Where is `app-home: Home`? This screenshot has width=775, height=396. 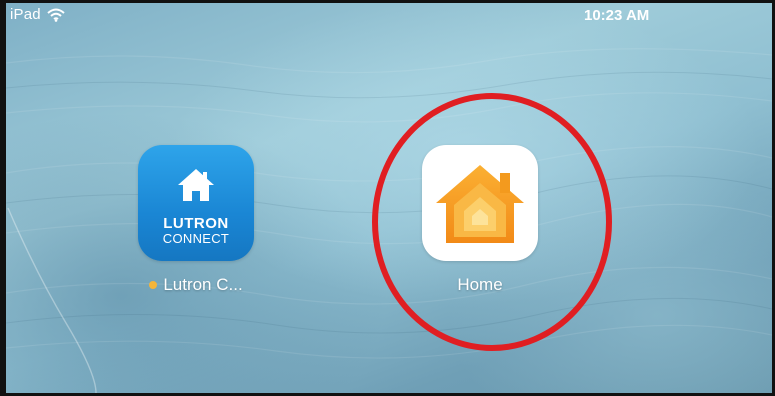 app-home: Home is located at coordinates (480, 220).